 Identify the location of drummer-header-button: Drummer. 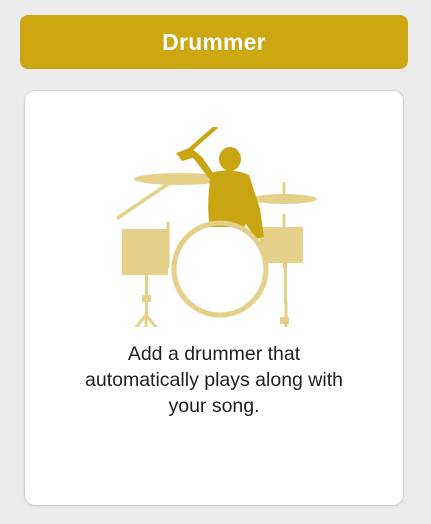
(214, 42).